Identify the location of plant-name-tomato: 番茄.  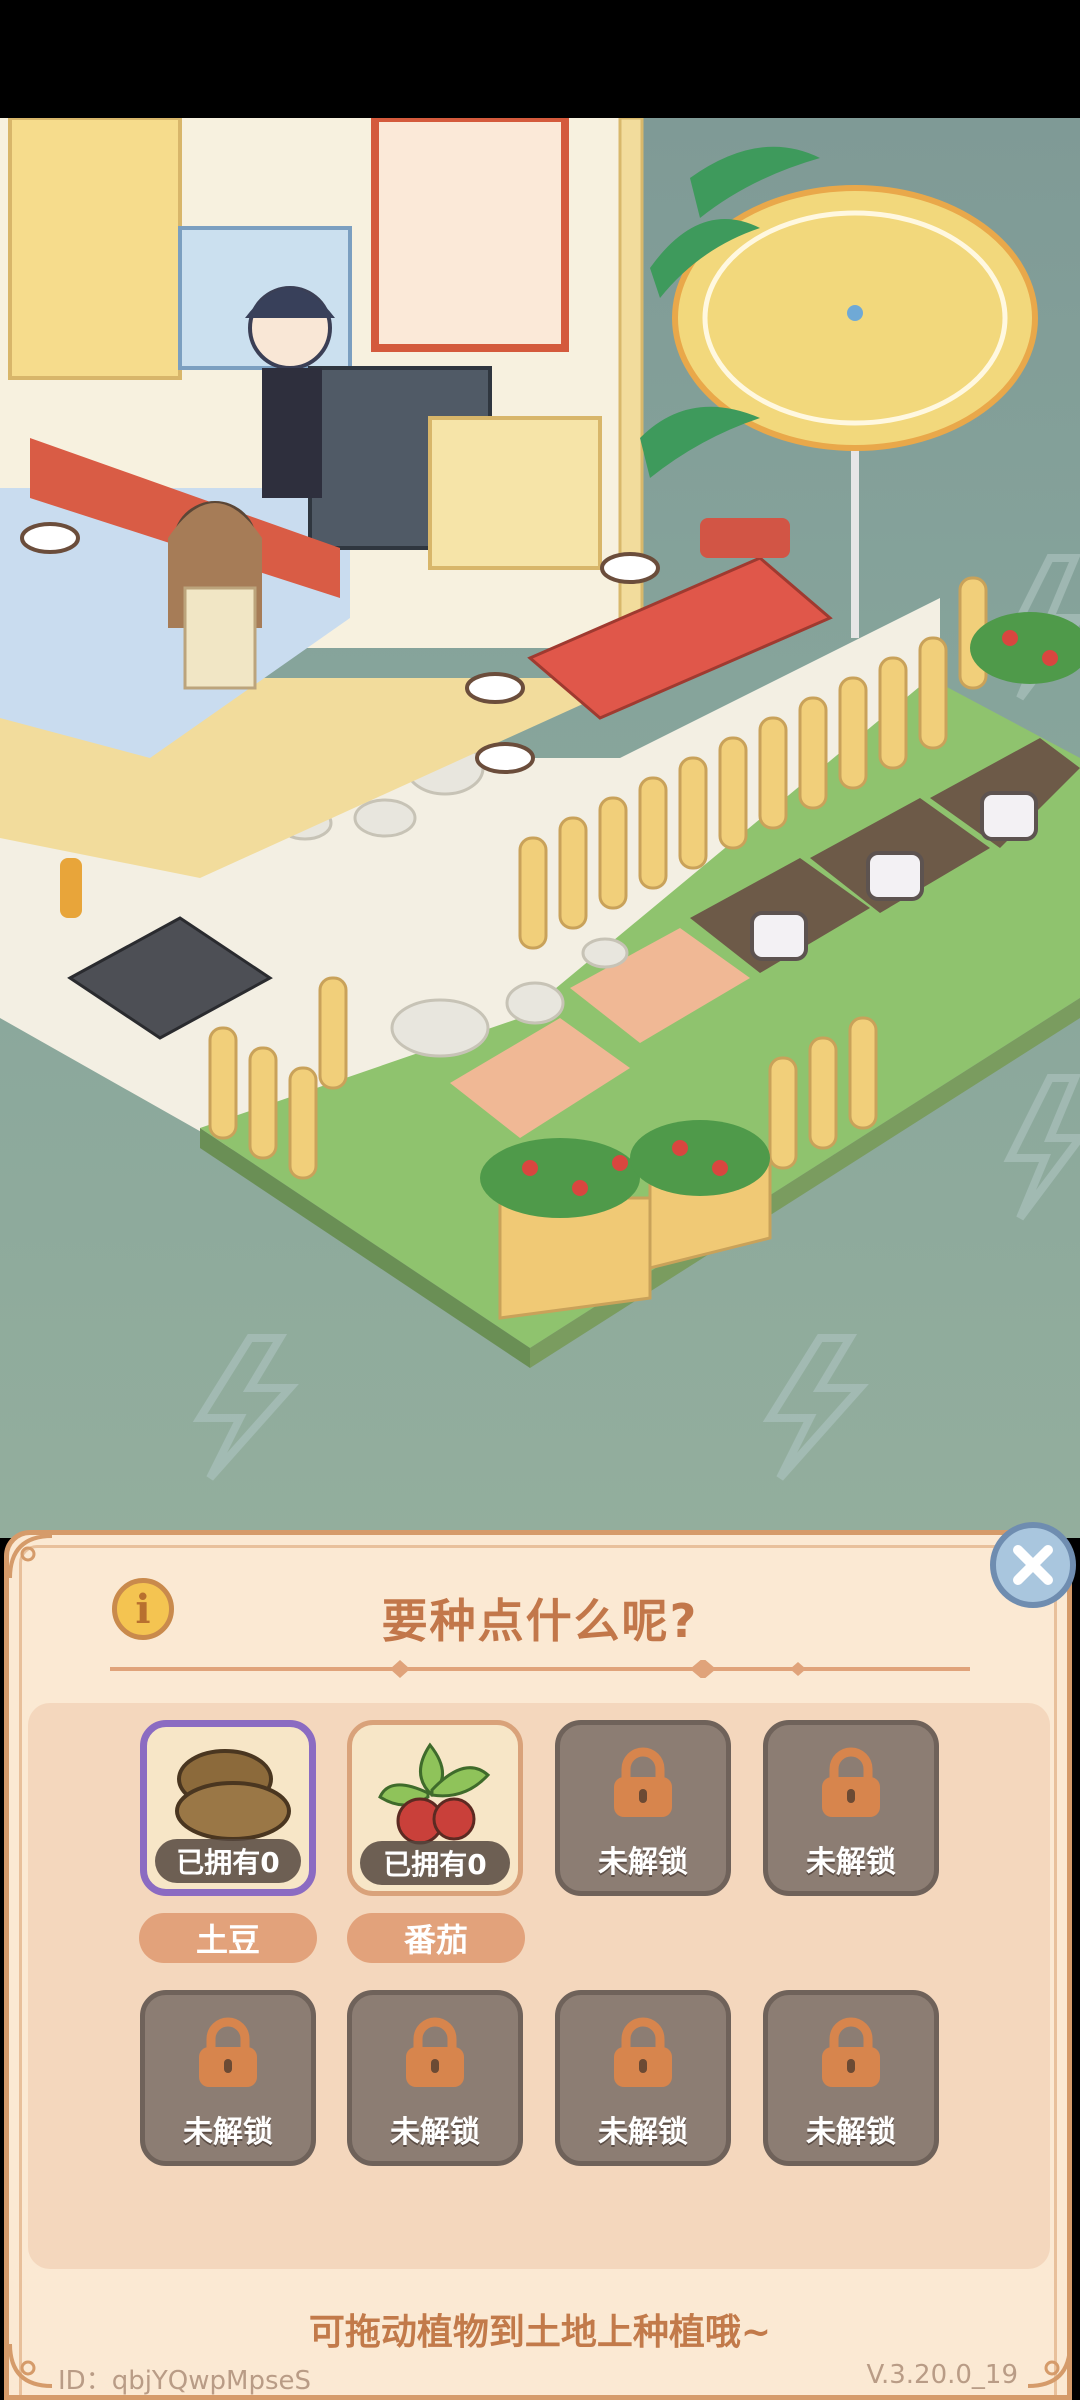
(436, 1938).